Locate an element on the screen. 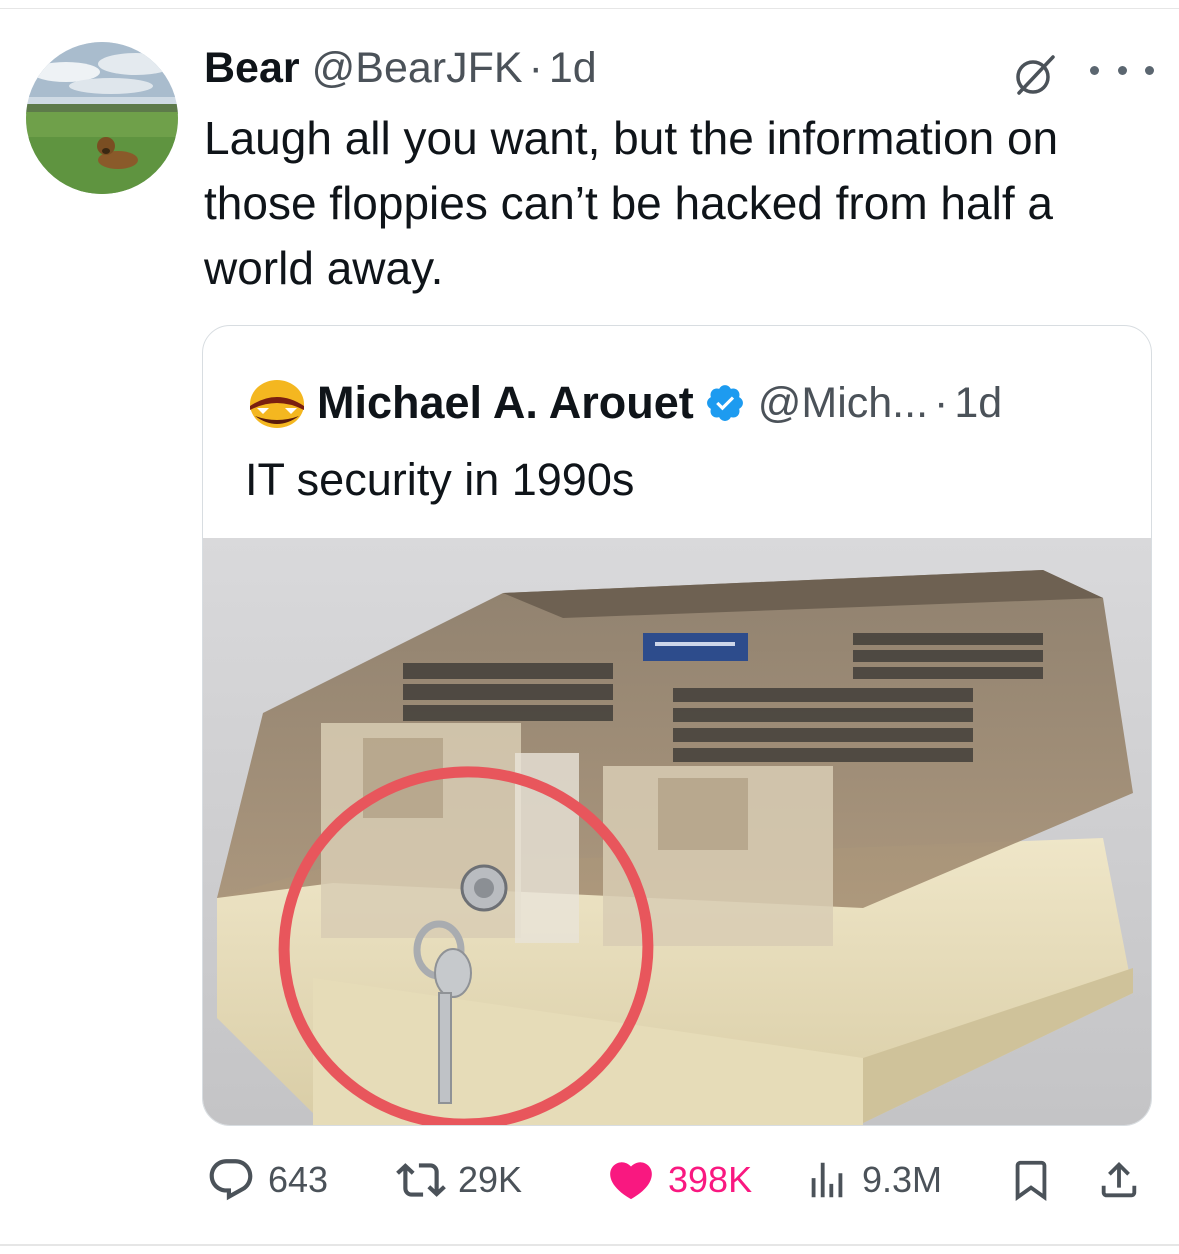 The height and width of the screenshot is (1254, 1179). like-heart-icon is located at coordinates (631, 1181).